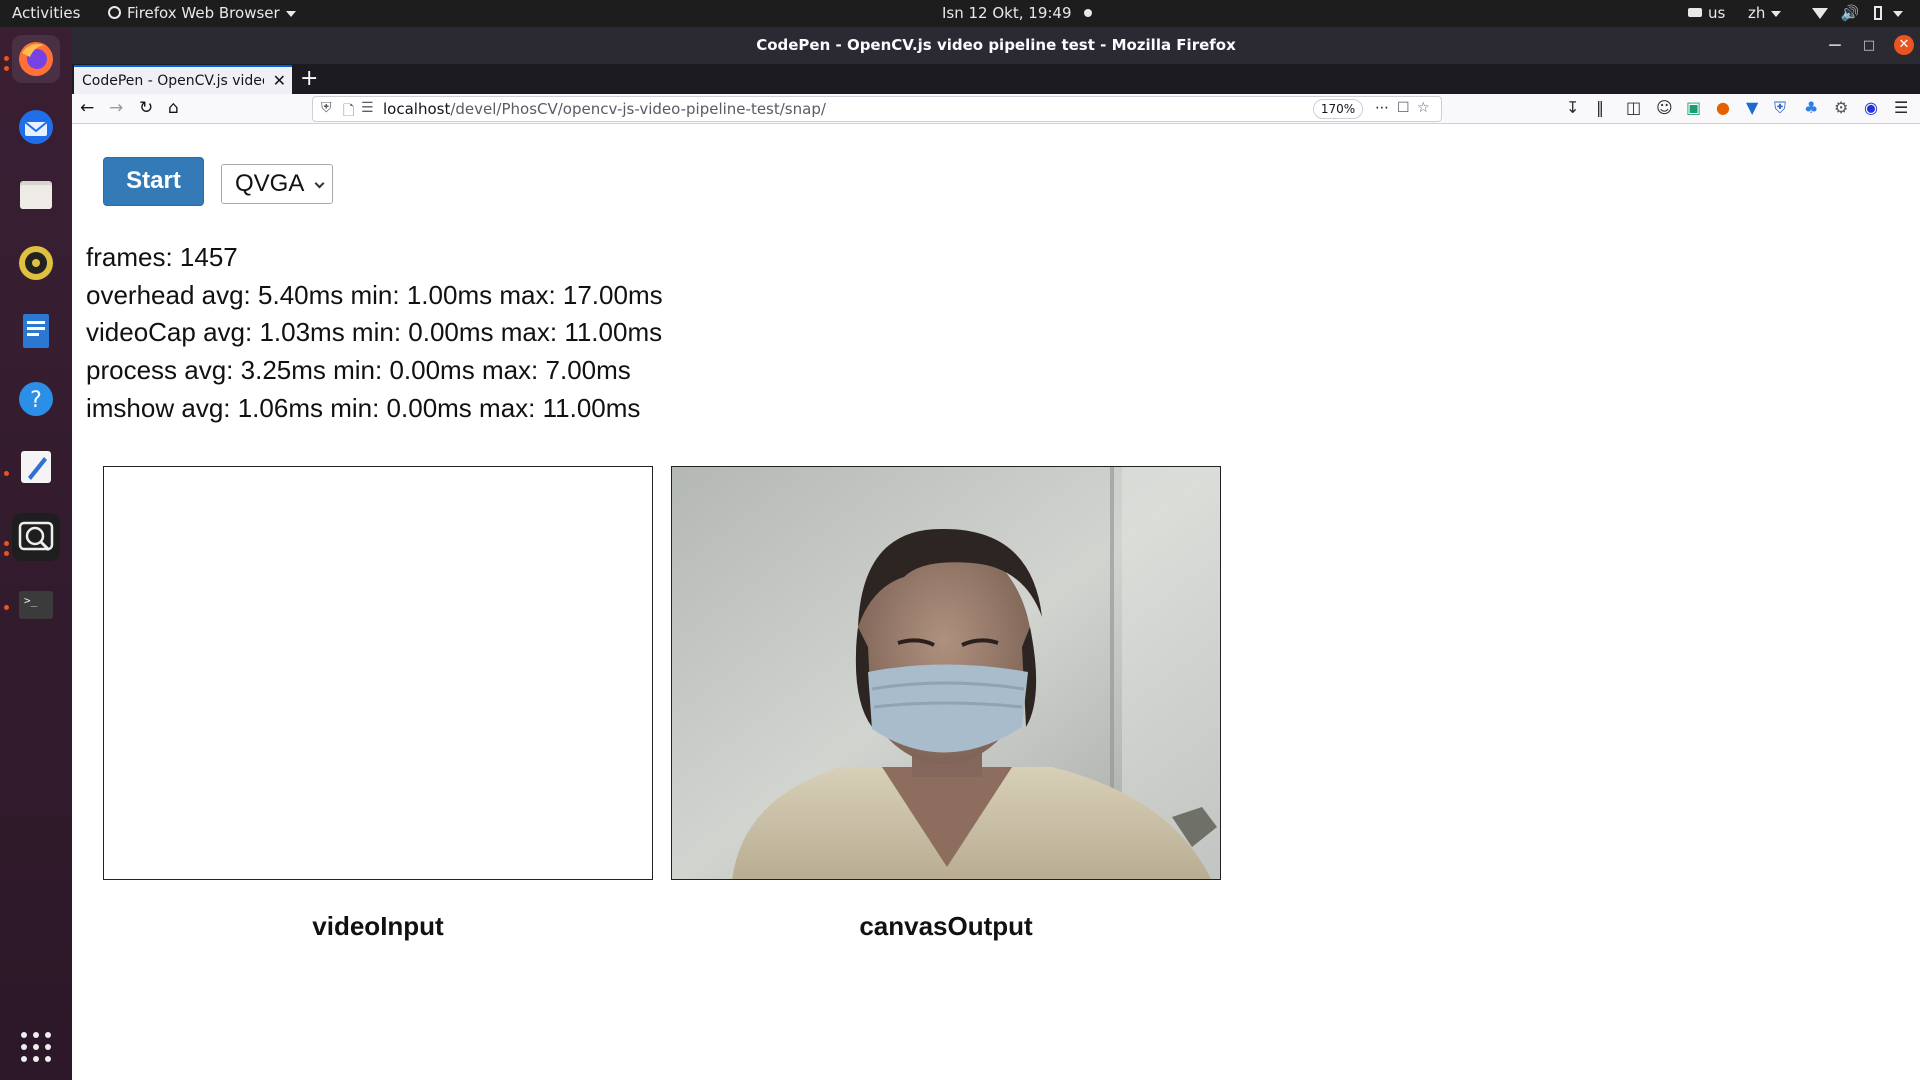 This screenshot has width=1920, height=1080. I want to click on terminal-icon: >_, so click(36, 605).